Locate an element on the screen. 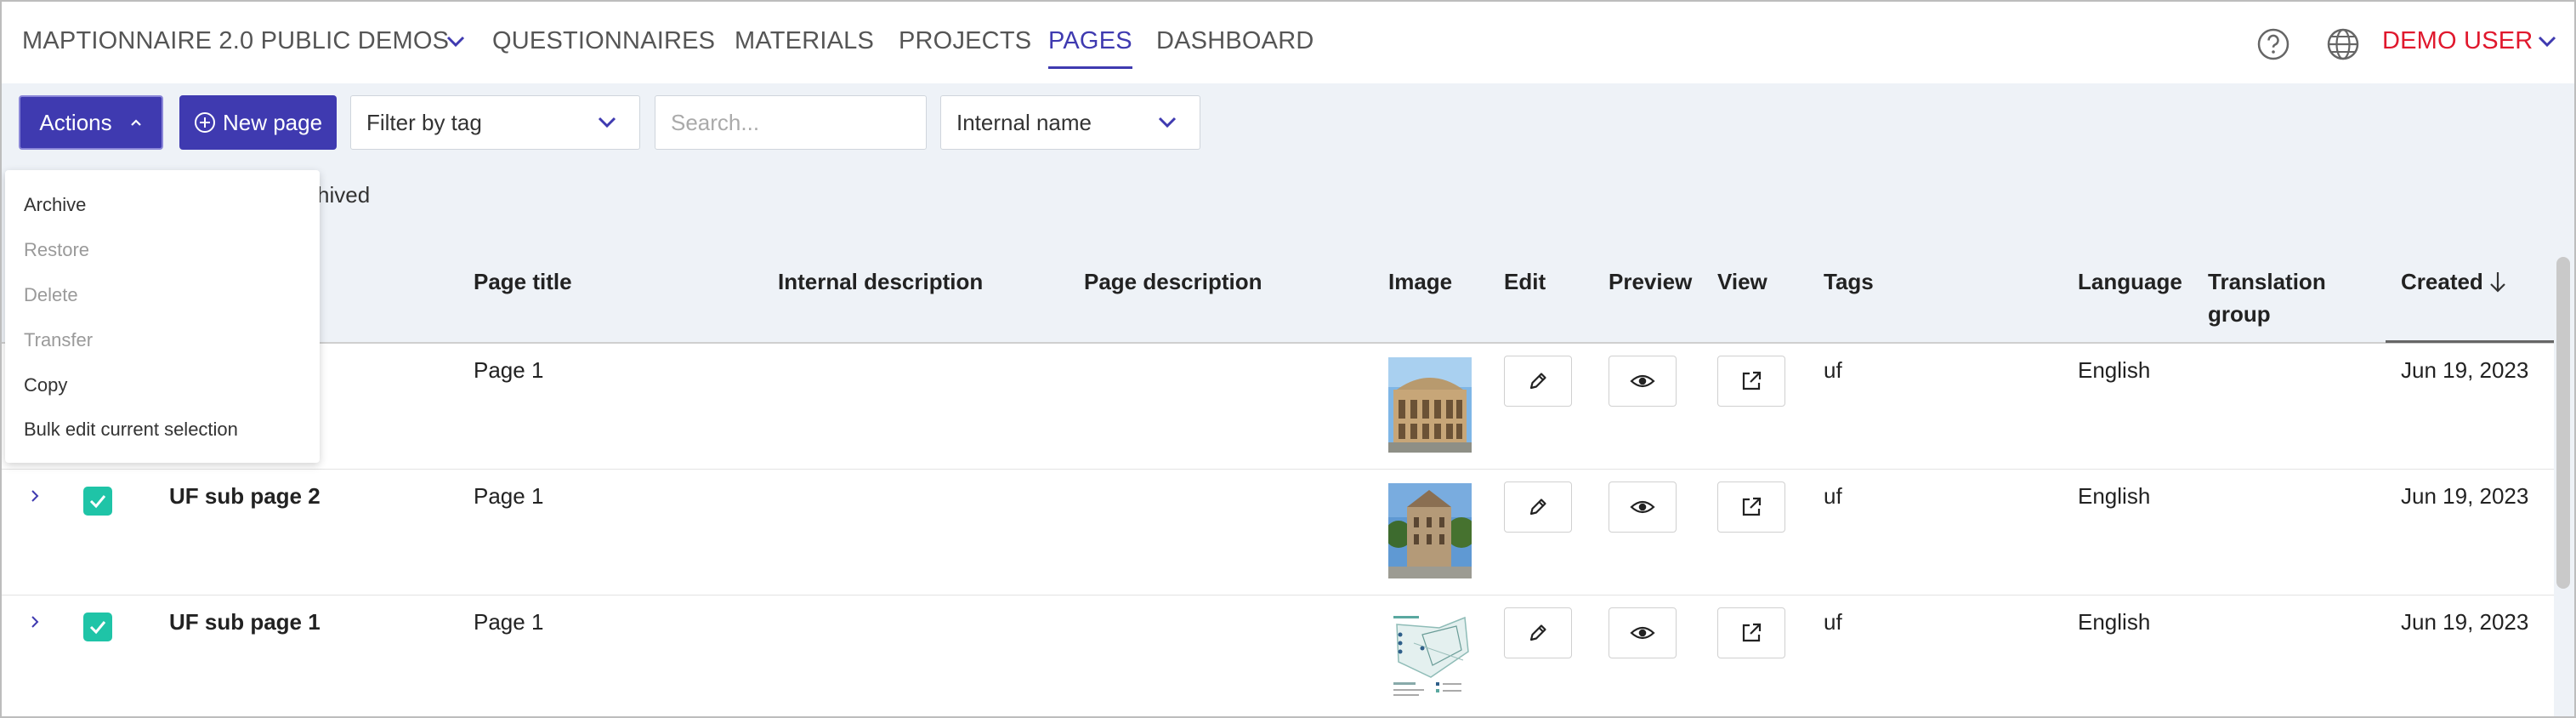 The height and width of the screenshot is (718, 2576). col-image: Image is located at coordinates (1421, 281).